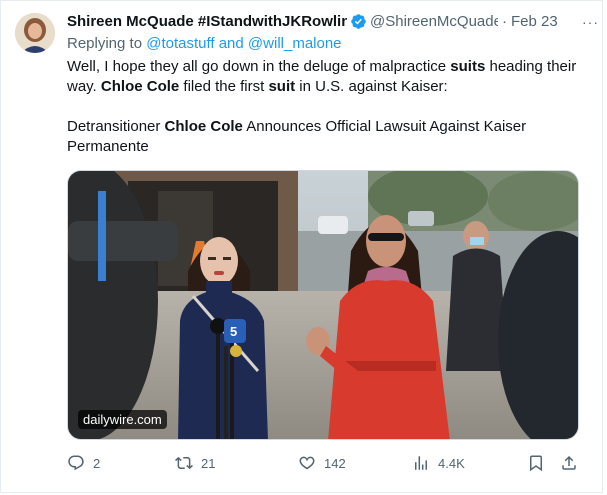  I want to click on reply-handle-link: @will_malone, so click(295, 43).